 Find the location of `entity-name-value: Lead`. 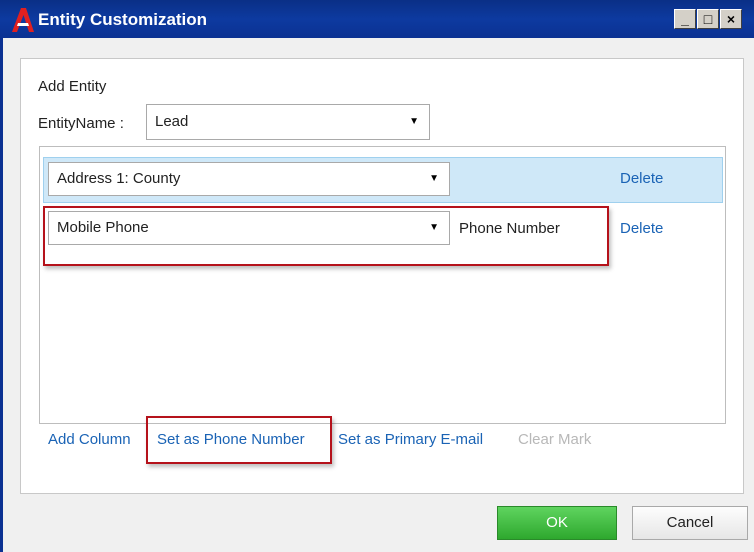

entity-name-value: Lead is located at coordinates (172, 121).